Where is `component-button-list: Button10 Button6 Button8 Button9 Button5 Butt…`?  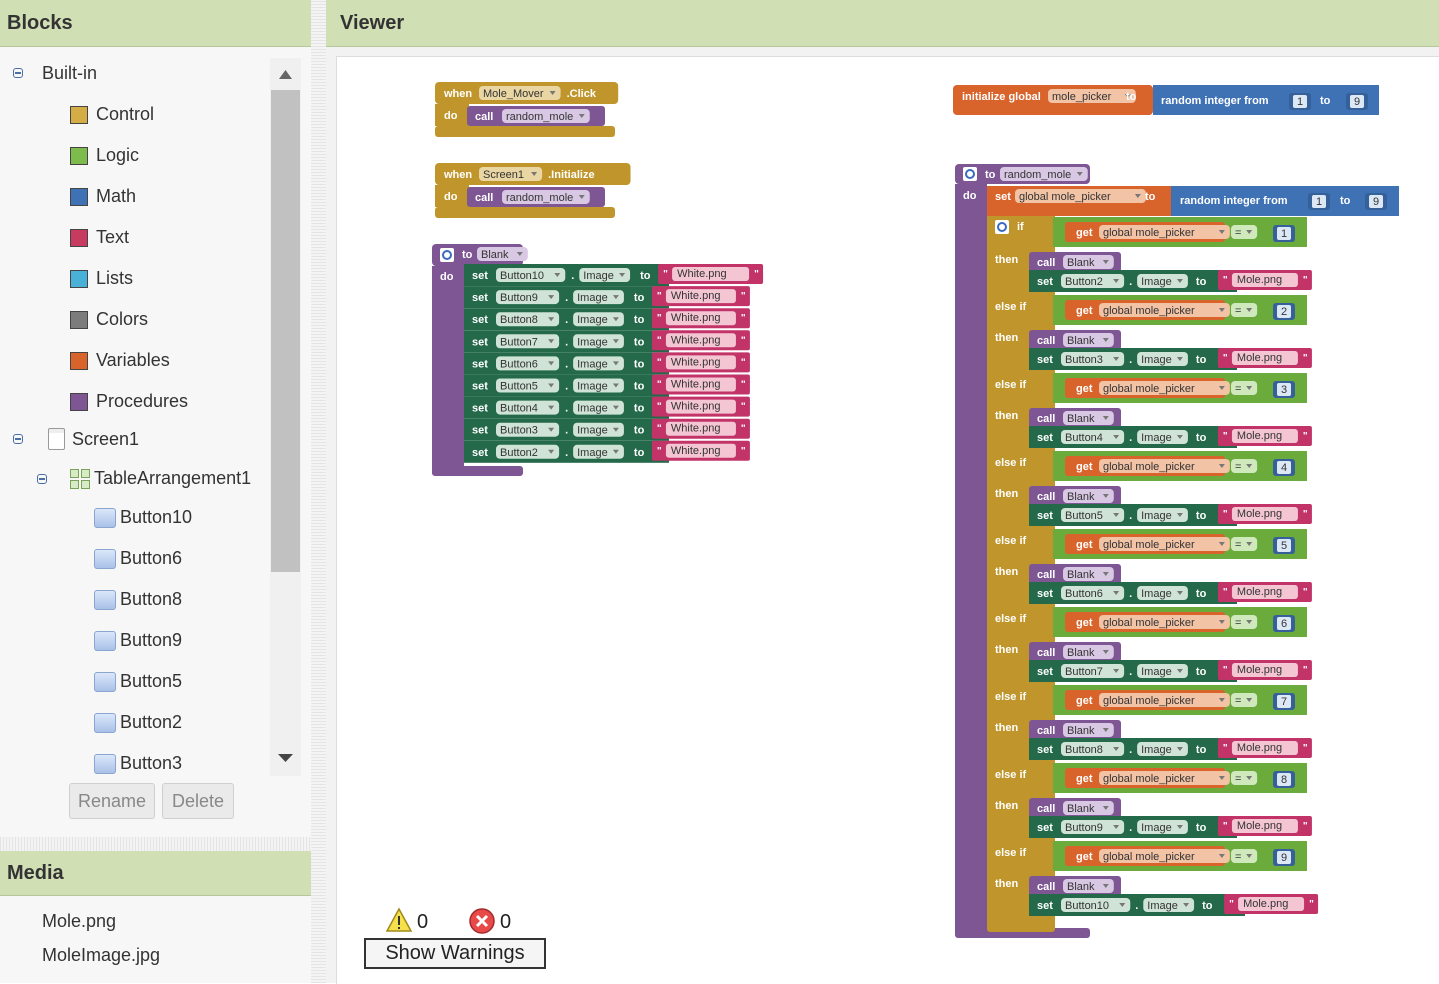
component-button-list: Button10 Button6 Button8 Button9 Button5 Butt… is located at coordinates (135, 388).